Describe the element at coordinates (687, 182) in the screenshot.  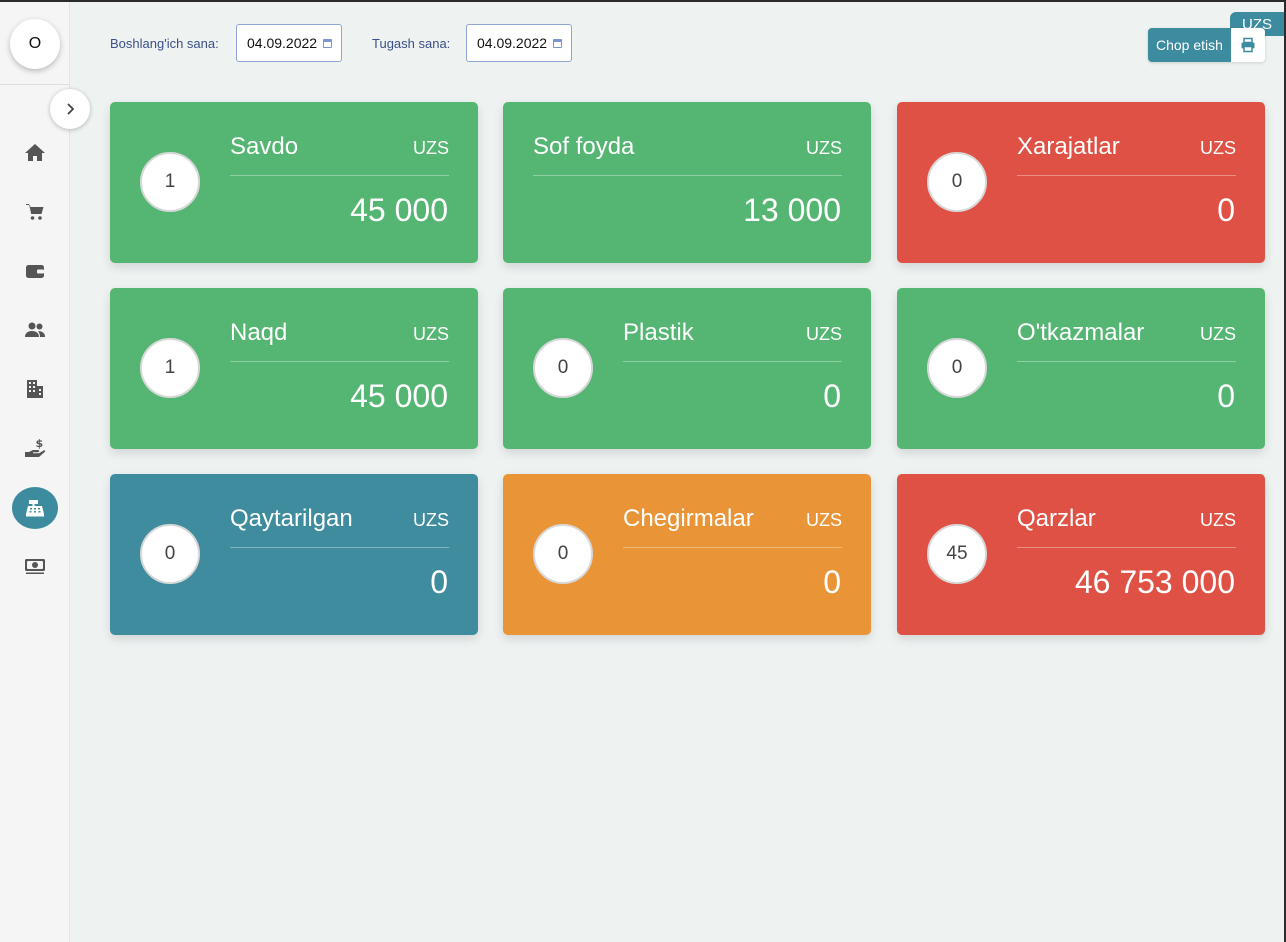
I see `card-sof-foyda: Sof foyda UZS 13 000` at that location.